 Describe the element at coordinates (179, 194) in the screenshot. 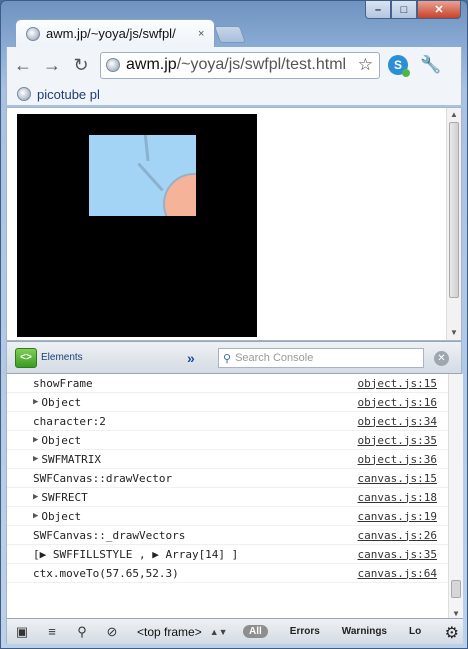

I see `sprite-circle` at that location.